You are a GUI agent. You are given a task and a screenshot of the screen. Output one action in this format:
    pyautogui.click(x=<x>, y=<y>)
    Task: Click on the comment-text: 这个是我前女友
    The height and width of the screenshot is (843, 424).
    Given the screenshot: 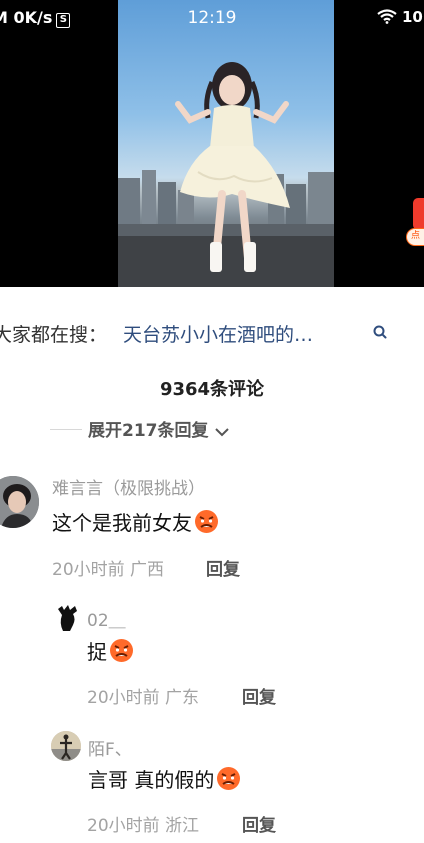 What is the action you would take?
    pyautogui.click(x=135, y=521)
    